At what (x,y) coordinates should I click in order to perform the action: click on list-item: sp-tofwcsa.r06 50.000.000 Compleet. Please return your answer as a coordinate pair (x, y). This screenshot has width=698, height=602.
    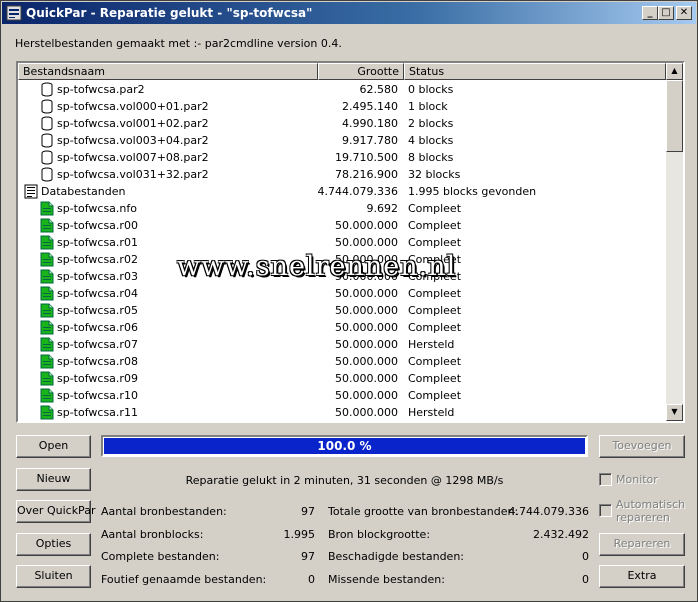
    Looking at the image, I should click on (342, 327).